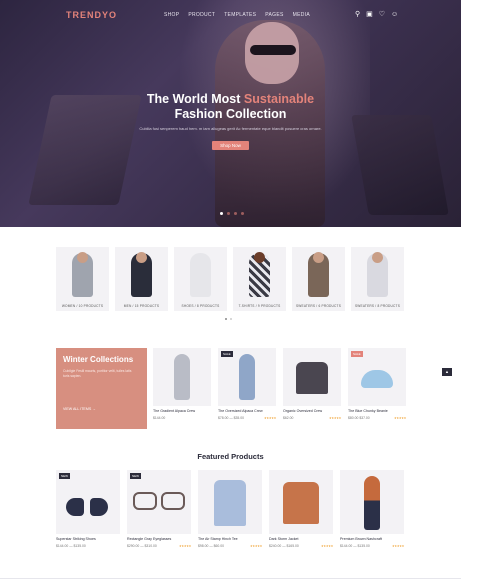 This screenshot has height=588, width=478. Describe the element at coordinates (382, 15) in the screenshot. I see `heart-icon: ♡` at that location.